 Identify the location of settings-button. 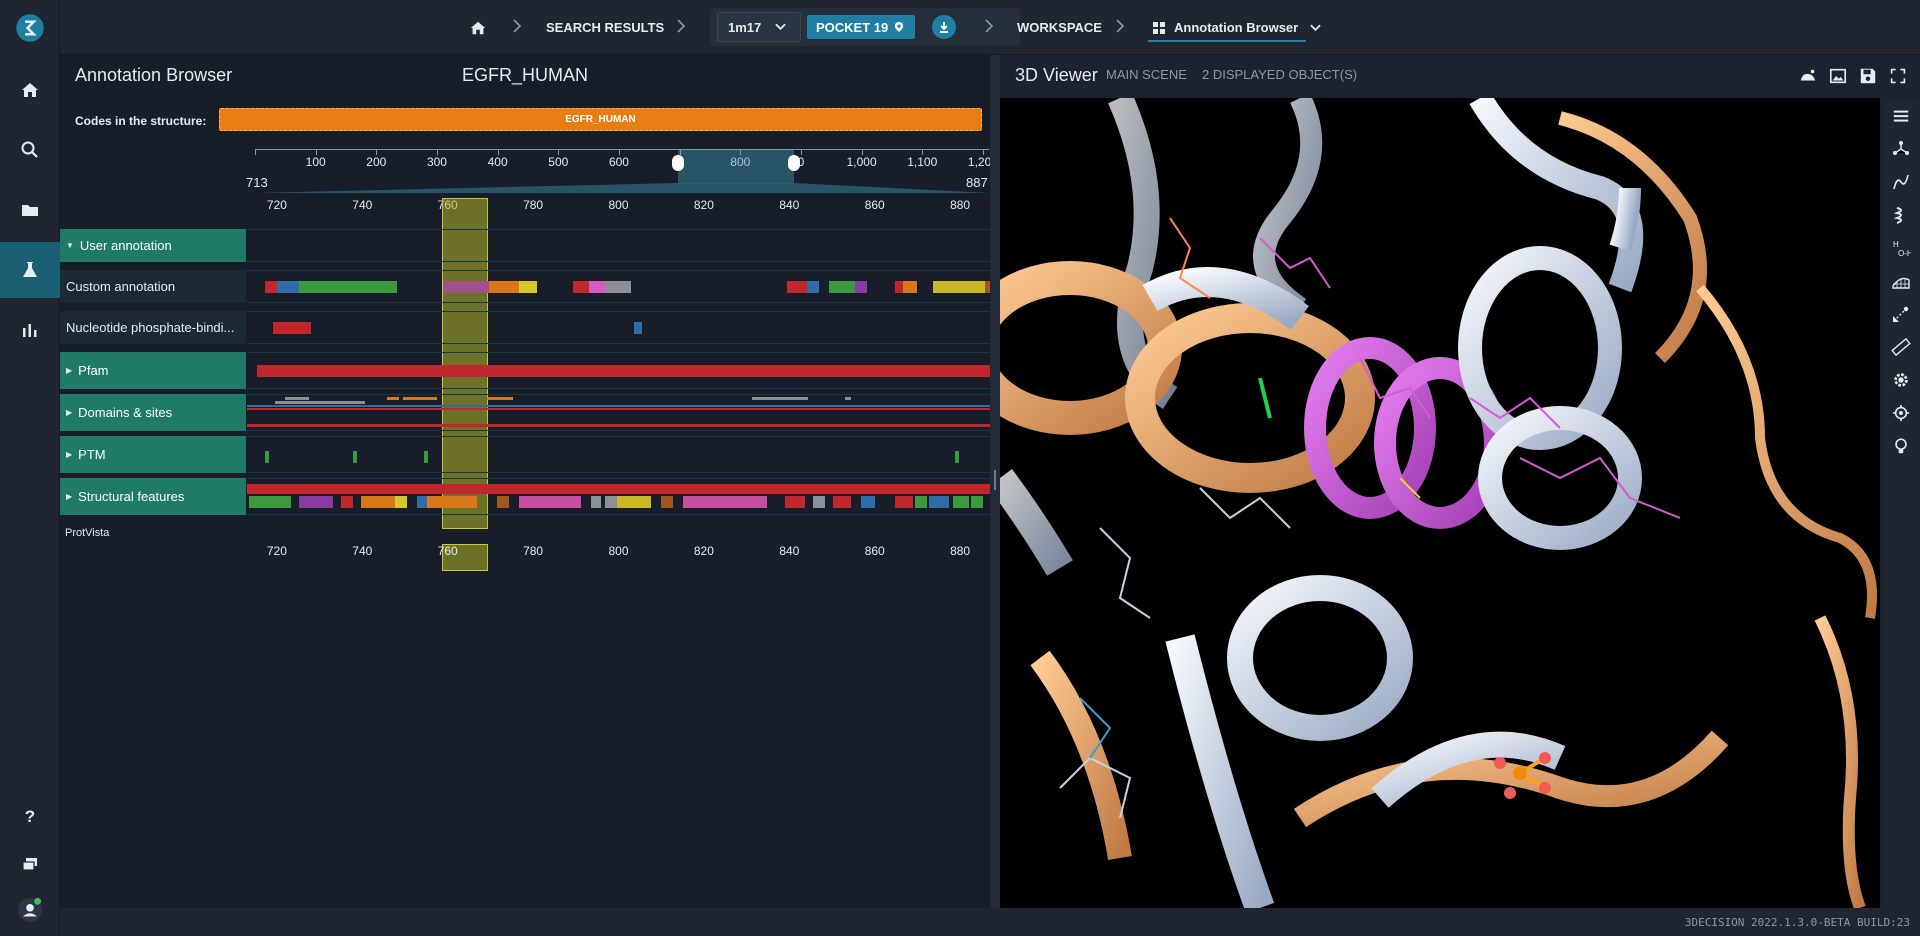
(1901, 380).